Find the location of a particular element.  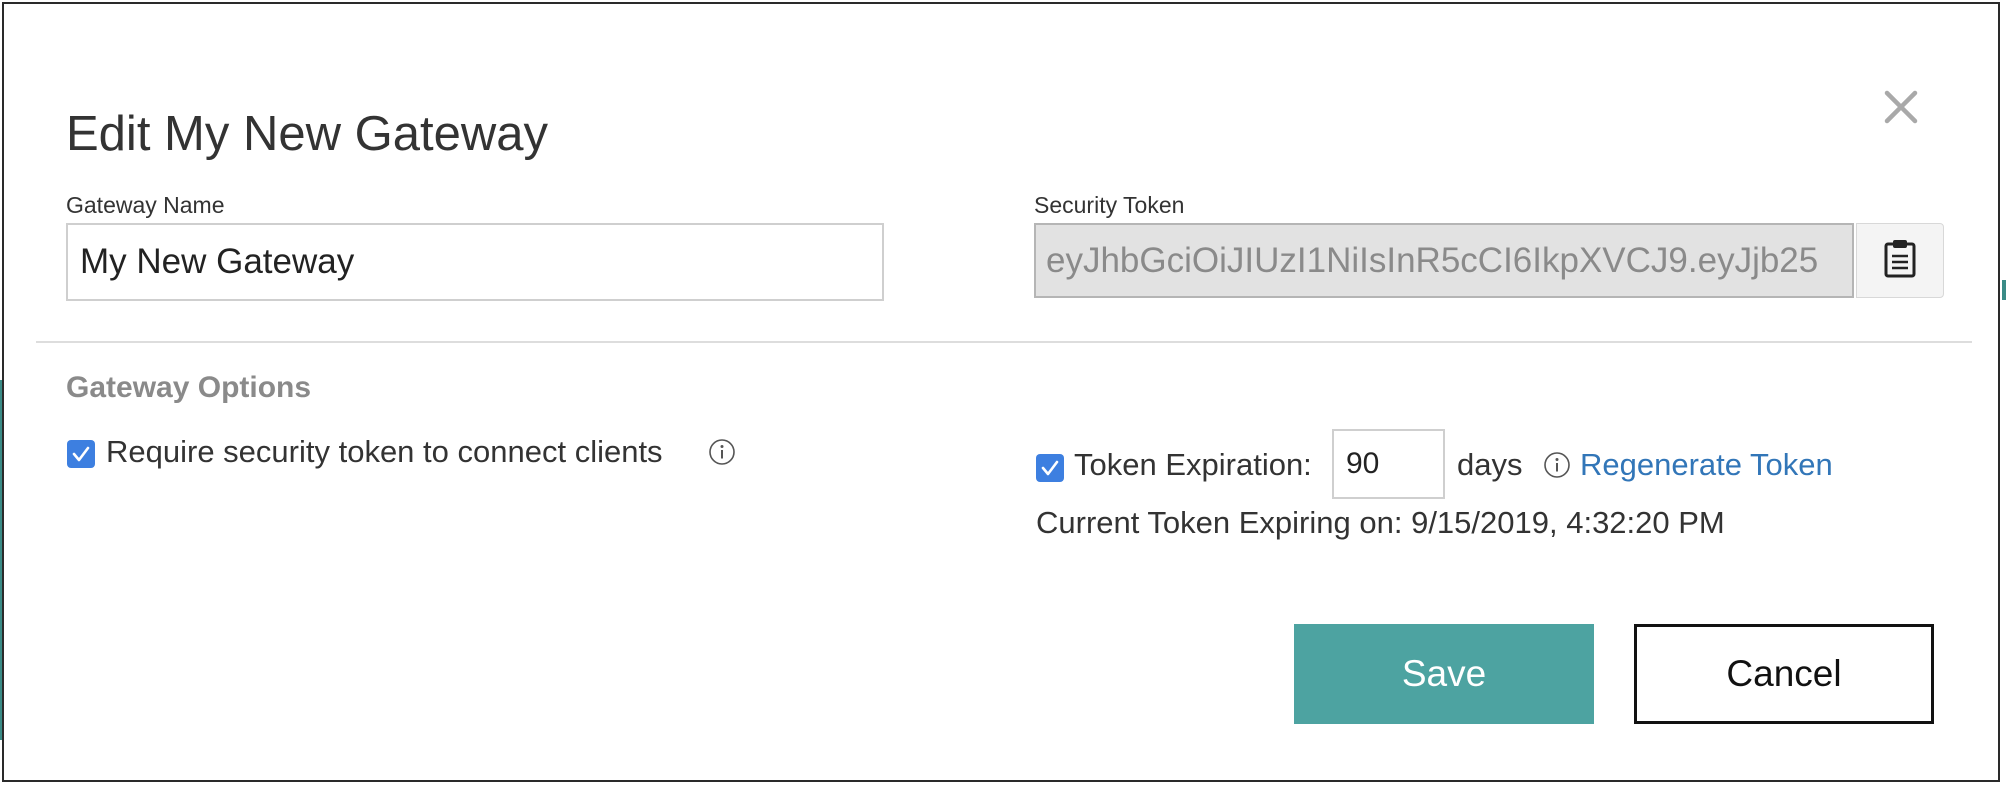

gateway-options-heading: Gateway Options is located at coordinates (189, 387).